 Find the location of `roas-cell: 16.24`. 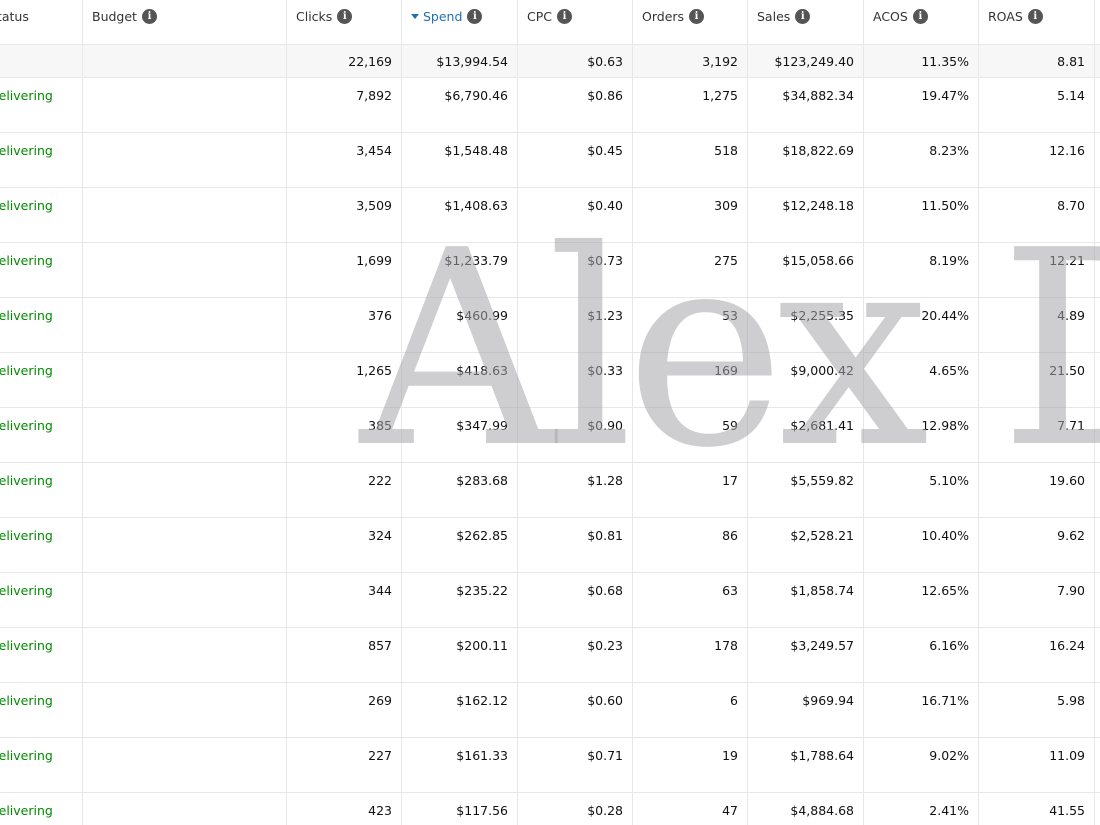

roas-cell: 16.24 is located at coordinates (1037, 655).